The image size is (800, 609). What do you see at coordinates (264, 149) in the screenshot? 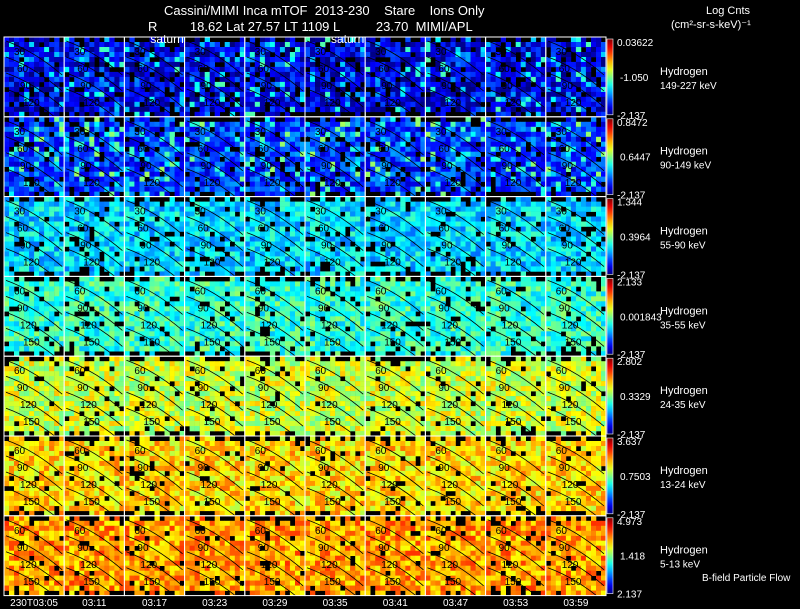
I see `contour-label: 60` at bounding box center [264, 149].